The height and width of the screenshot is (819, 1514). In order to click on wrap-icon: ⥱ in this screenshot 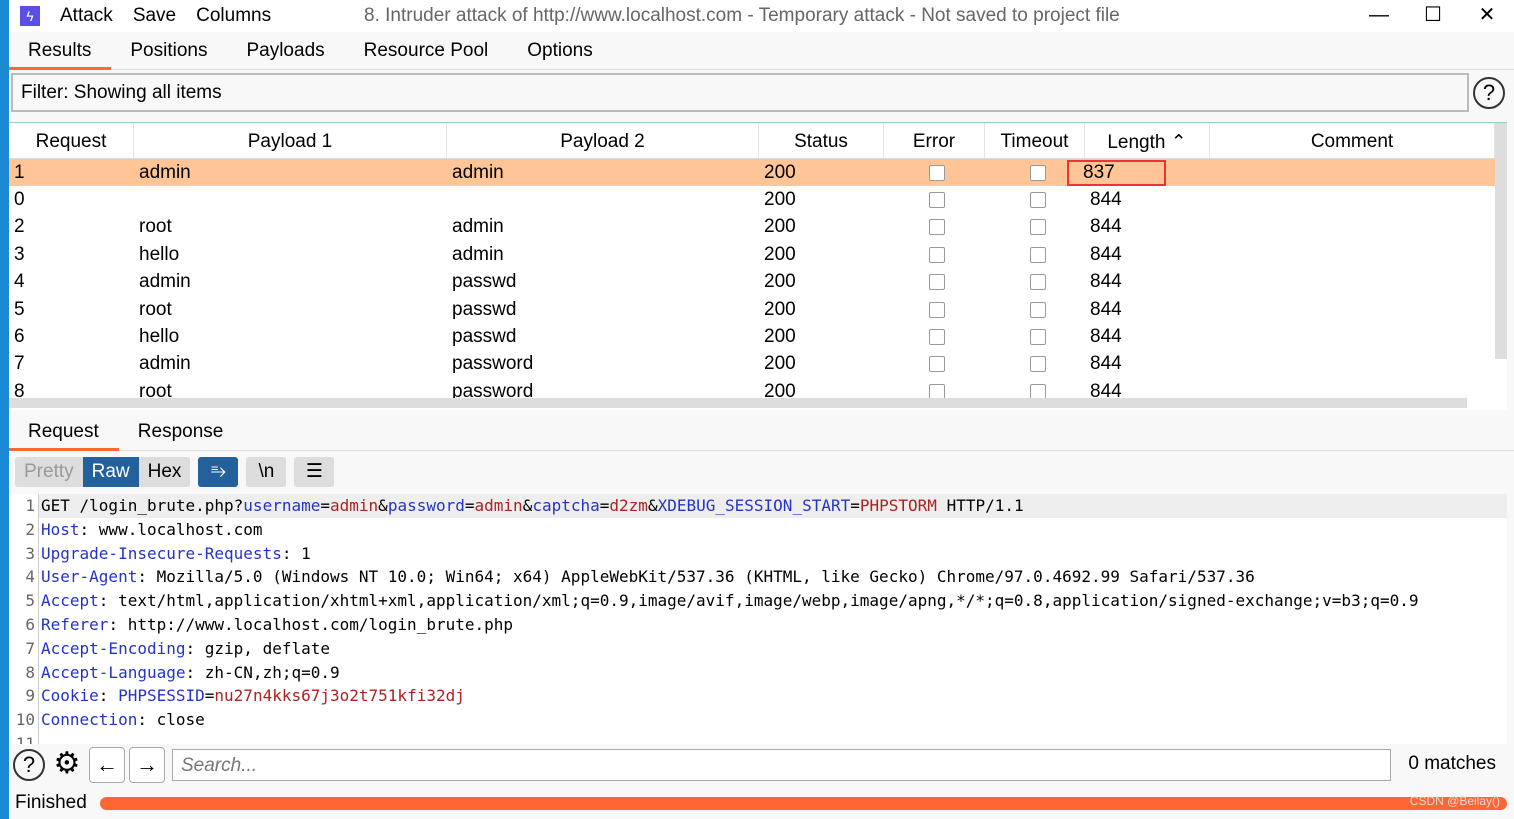, I will do `click(218, 472)`.